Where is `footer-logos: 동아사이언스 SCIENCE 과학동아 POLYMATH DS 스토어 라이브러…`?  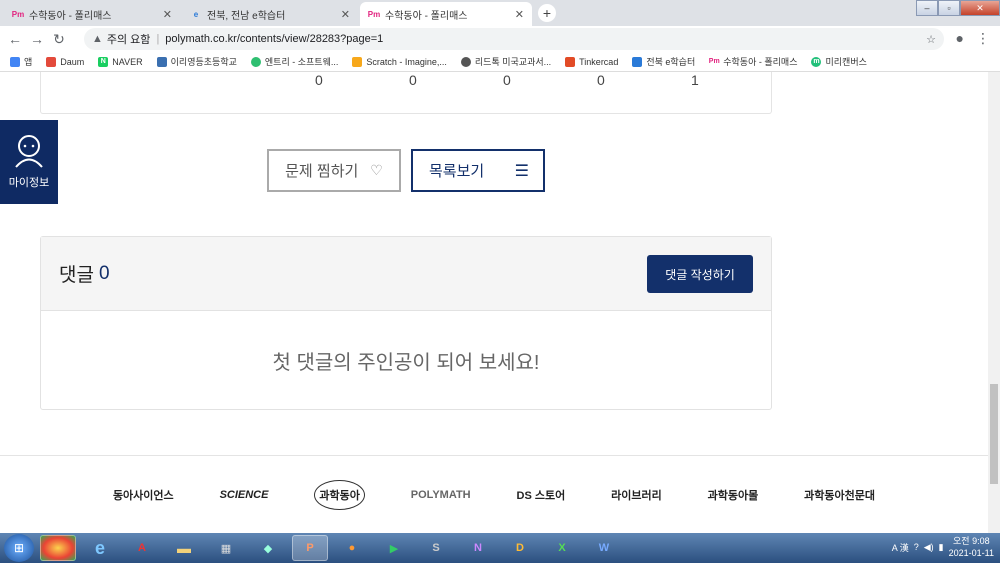 footer-logos: 동아사이언스 SCIENCE 과학동아 POLYMATH DS 스토어 라이브러… is located at coordinates (494, 494).